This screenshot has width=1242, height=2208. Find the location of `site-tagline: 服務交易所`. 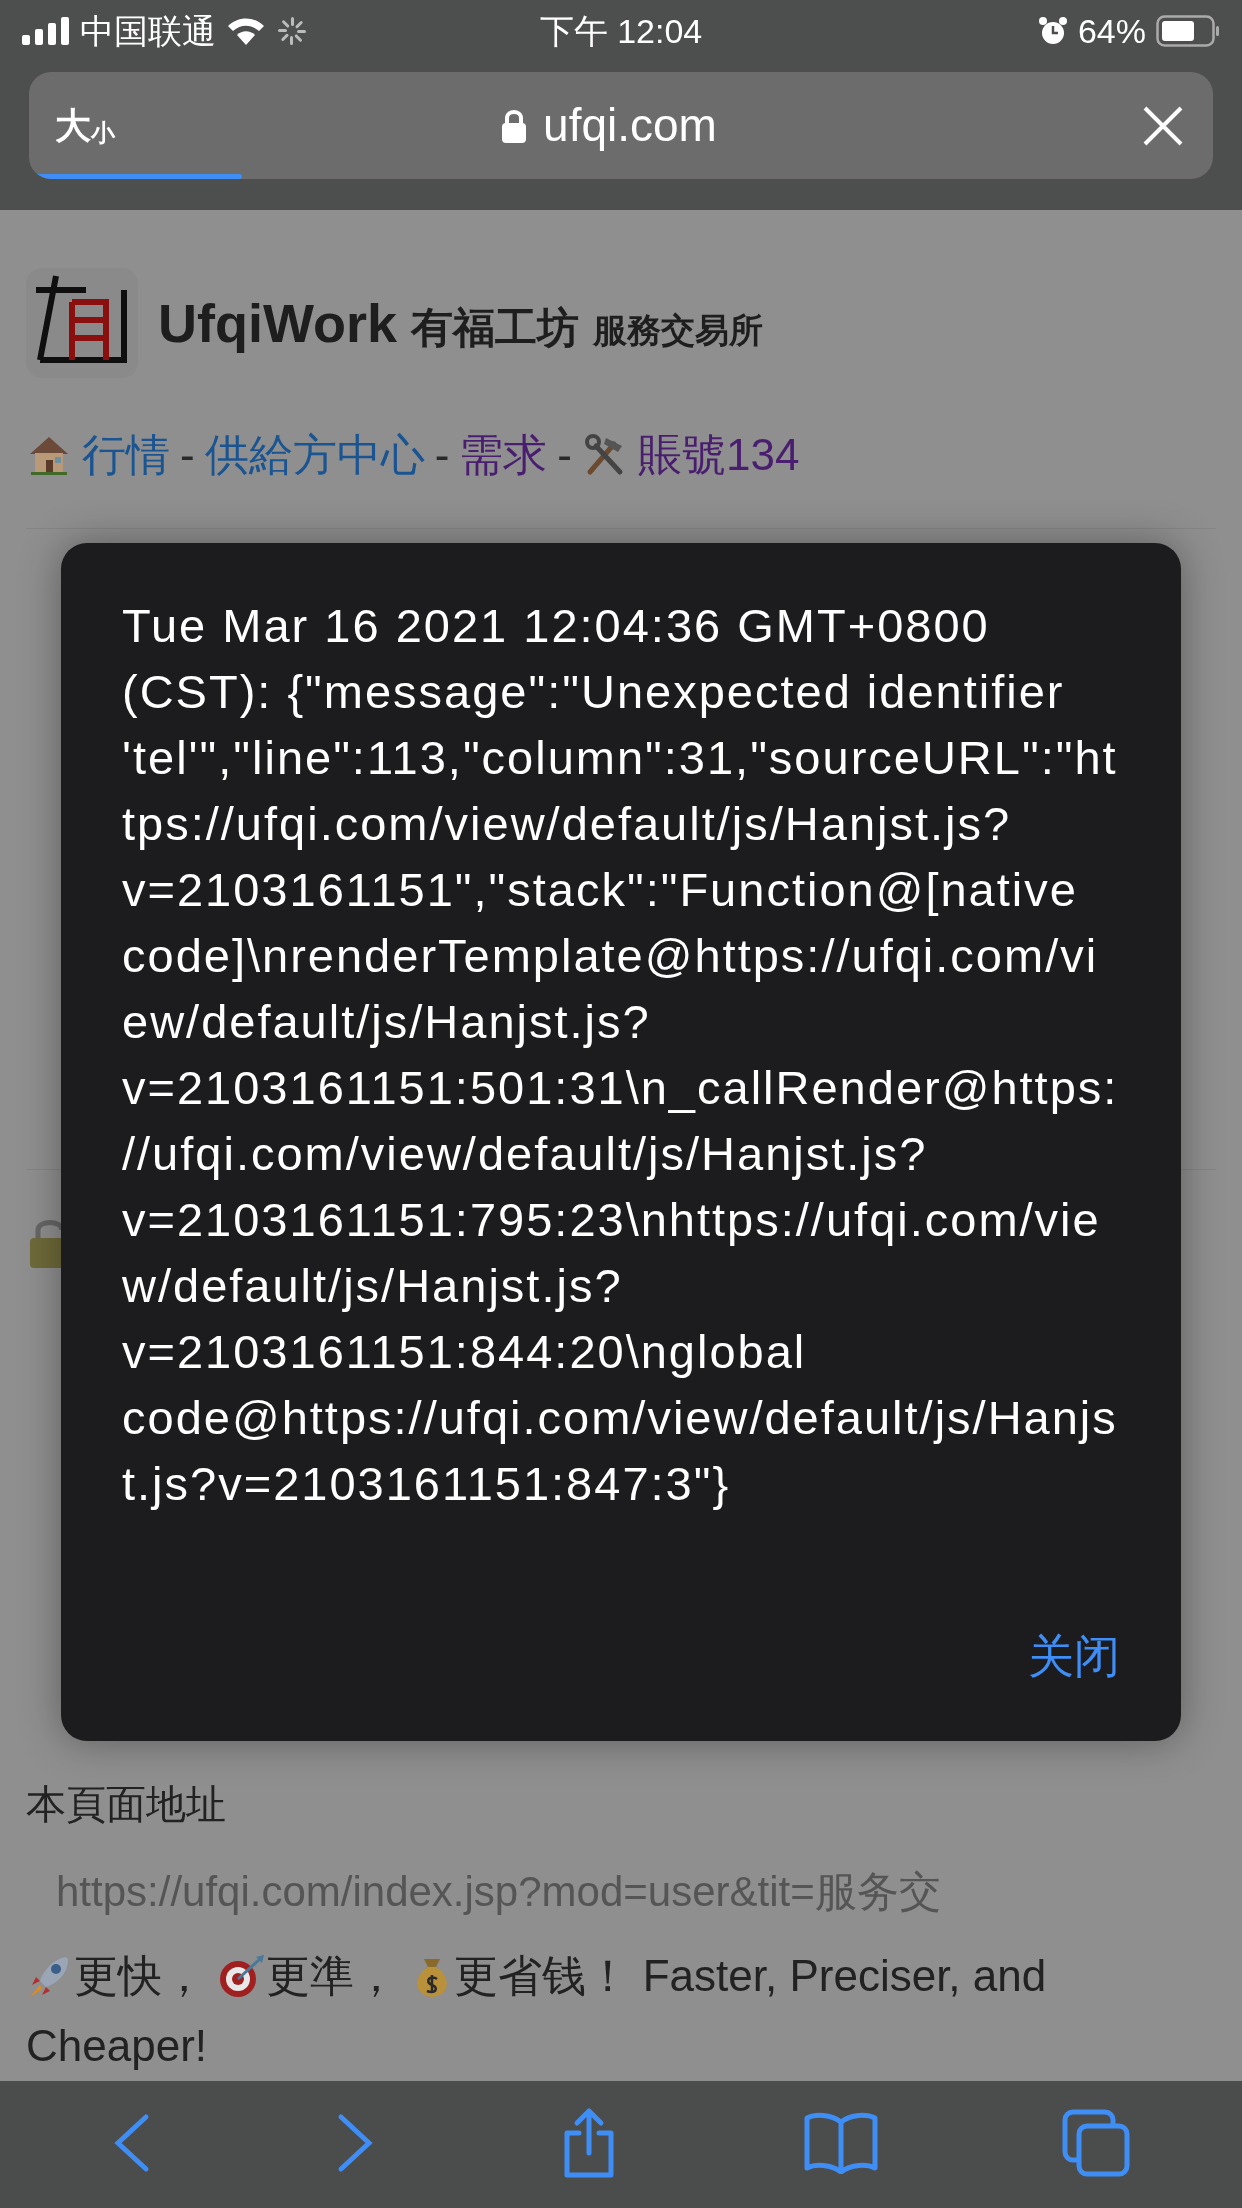

site-tagline: 服務交易所 is located at coordinates (678, 330).